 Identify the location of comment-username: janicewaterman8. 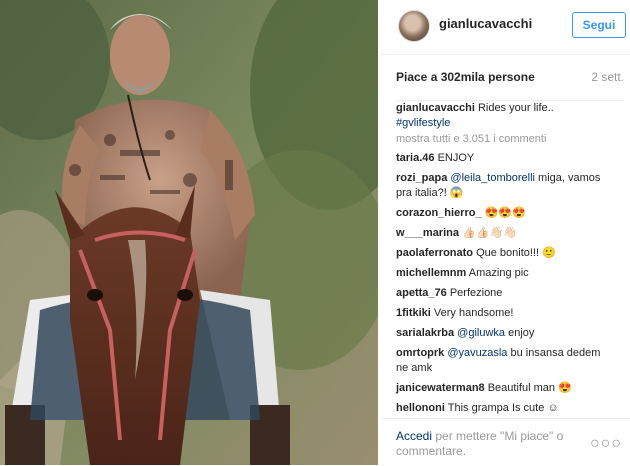
(440, 388).